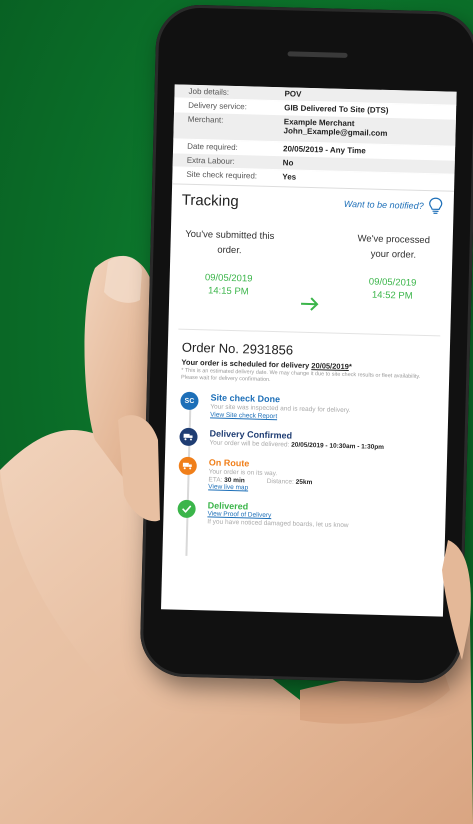 This screenshot has width=473, height=824. Describe the element at coordinates (212, 147) in the screenshot. I see `detail-label: Date required:` at that location.